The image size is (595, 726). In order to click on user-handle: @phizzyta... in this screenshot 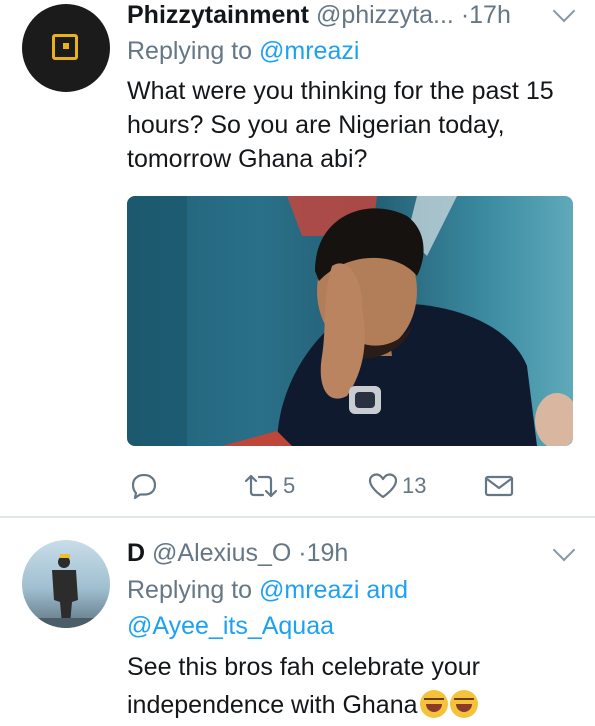, I will do `click(385, 15)`.